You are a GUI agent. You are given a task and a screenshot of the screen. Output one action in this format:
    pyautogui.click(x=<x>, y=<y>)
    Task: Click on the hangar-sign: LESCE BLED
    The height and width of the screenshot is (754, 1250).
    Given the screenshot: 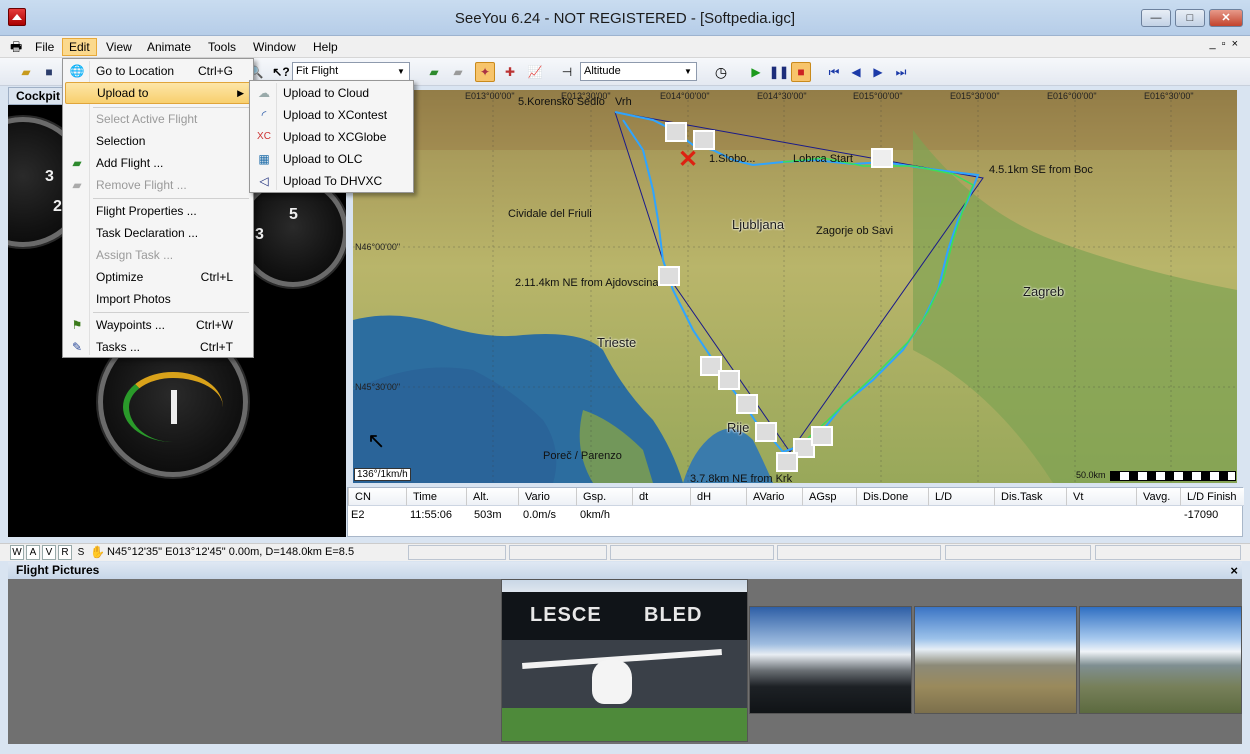 What is the action you would take?
    pyautogui.click(x=624, y=616)
    